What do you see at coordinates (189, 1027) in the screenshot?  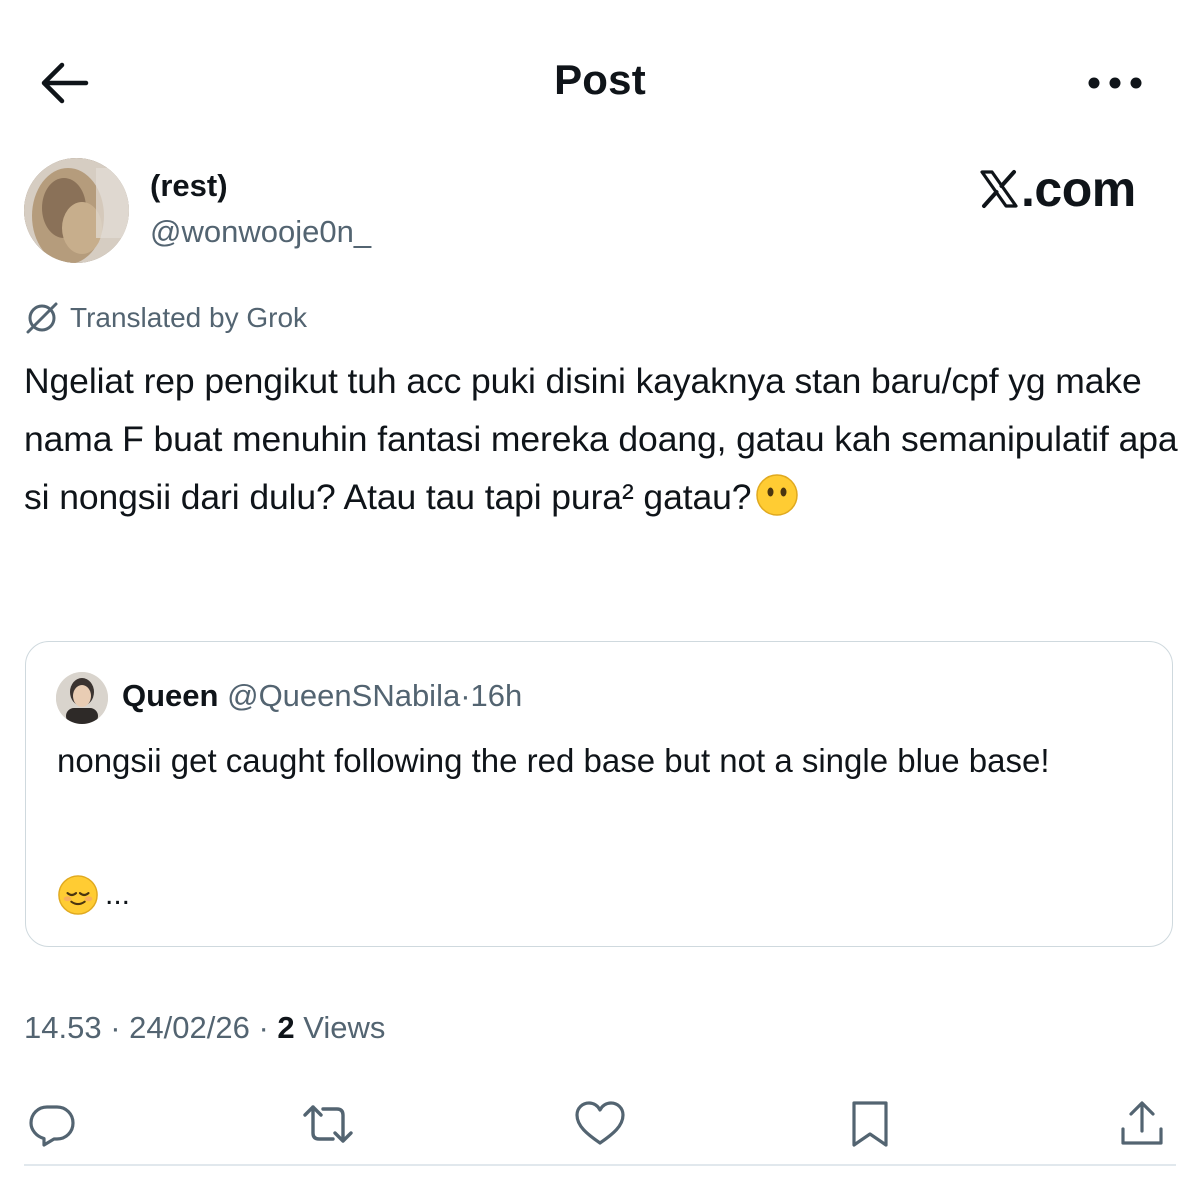 I see `post-date: 24/02/26` at bounding box center [189, 1027].